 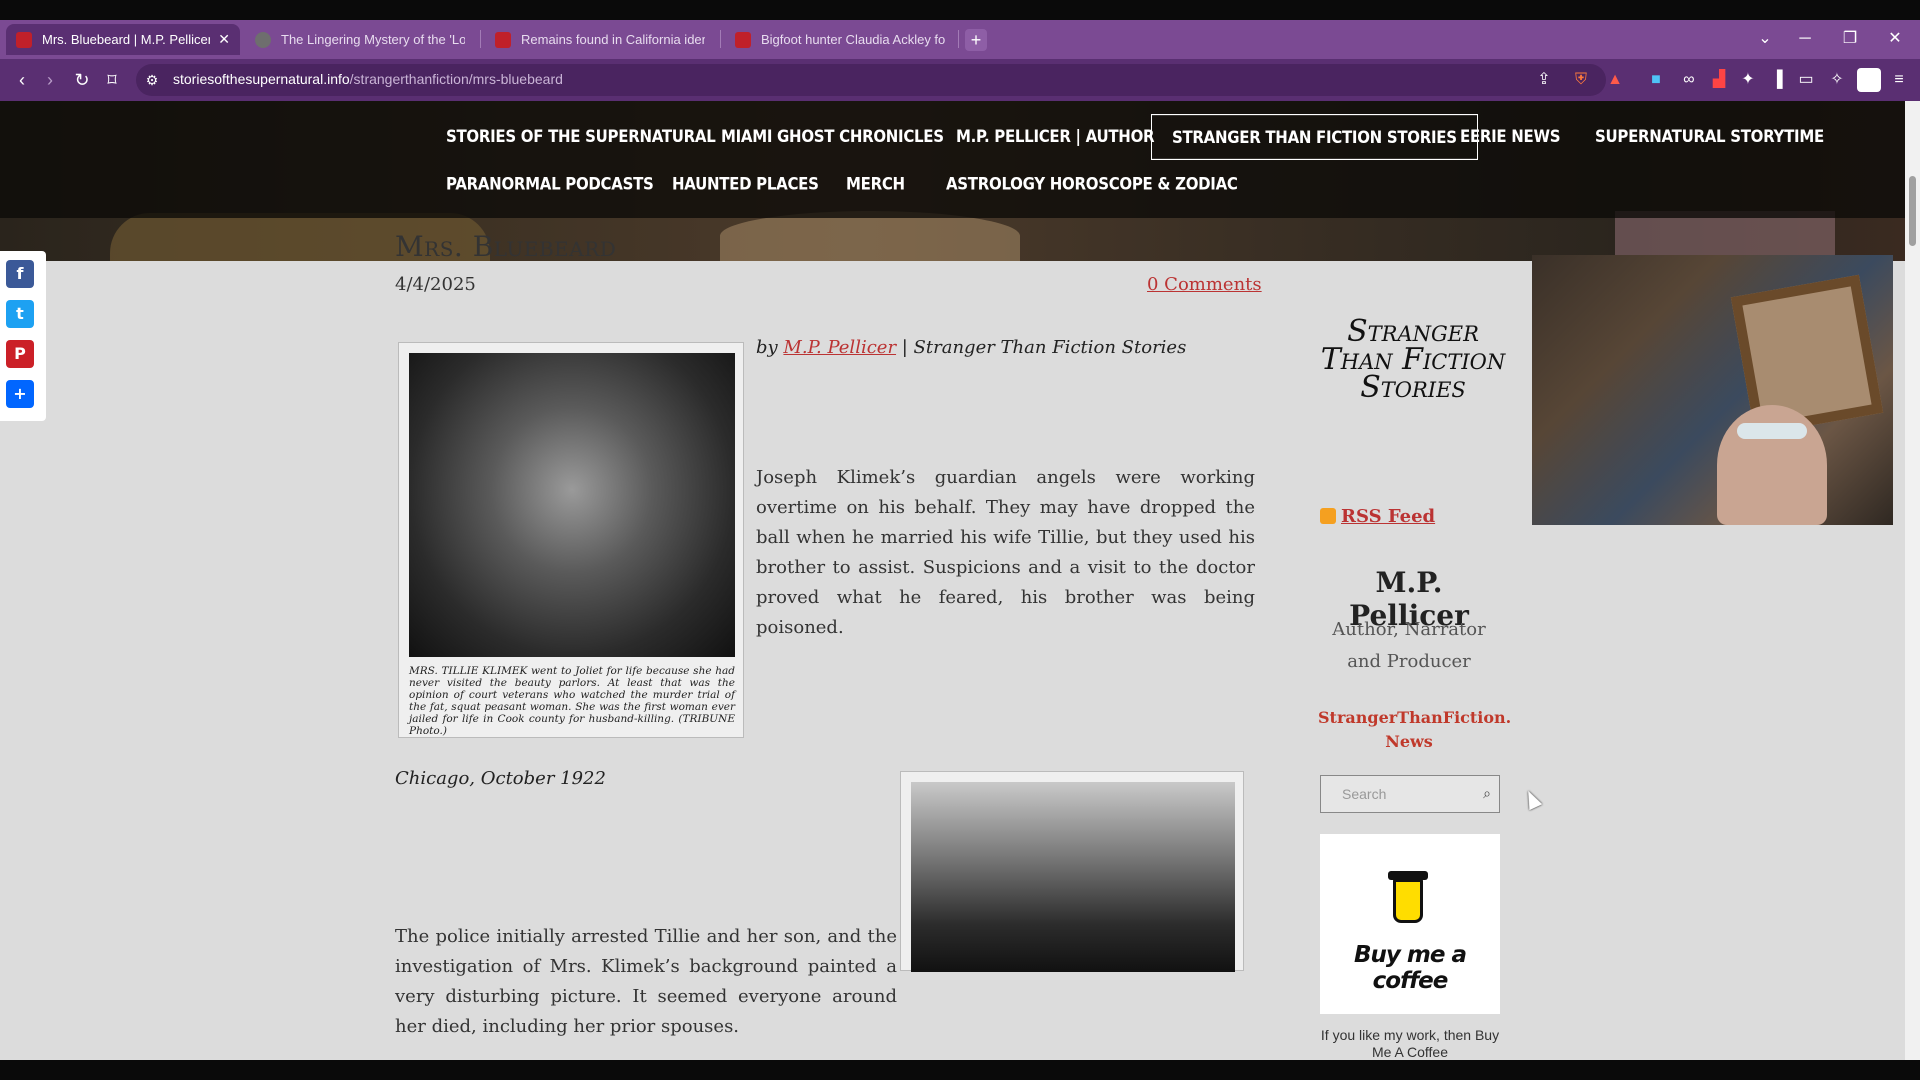 What do you see at coordinates (840, 39) in the screenshot?
I see `tab-bigfoot-hunter: Bigfoot hunter Claudia Ackley foun` at bounding box center [840, 39].